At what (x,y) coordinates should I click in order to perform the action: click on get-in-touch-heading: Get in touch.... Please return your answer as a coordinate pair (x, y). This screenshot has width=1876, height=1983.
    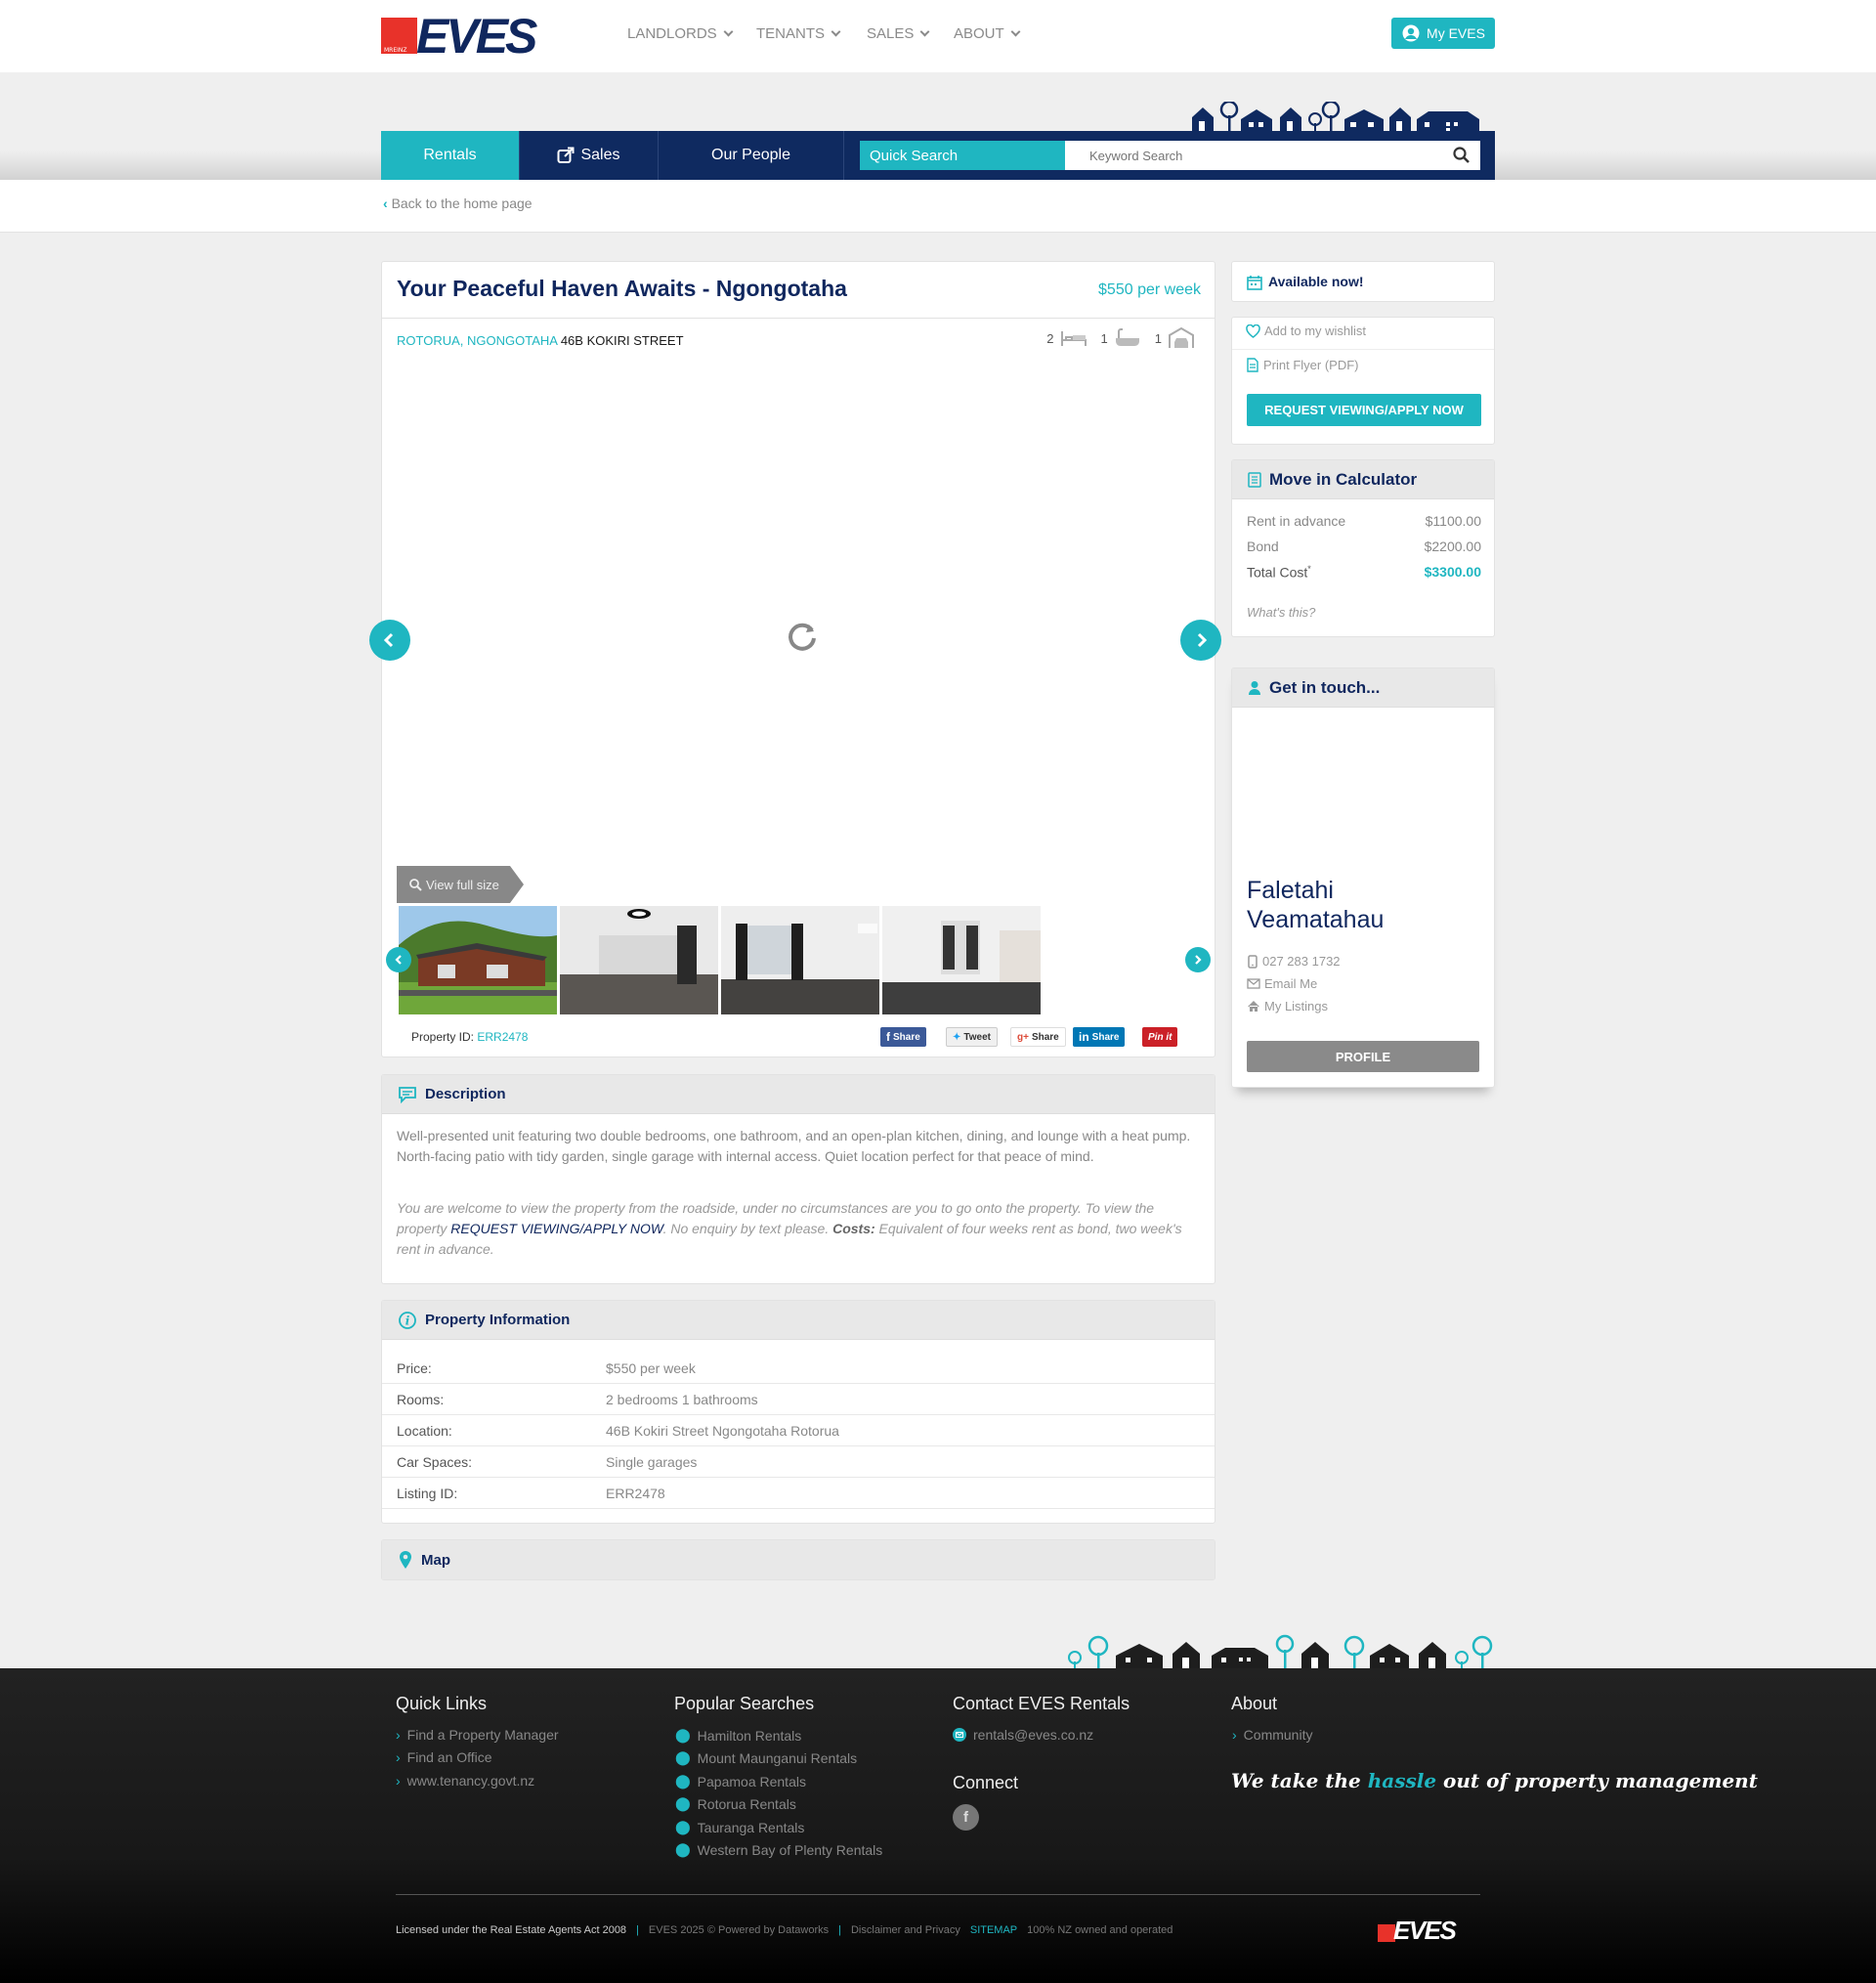
    Looking at the image, I should click on (1325, 687).